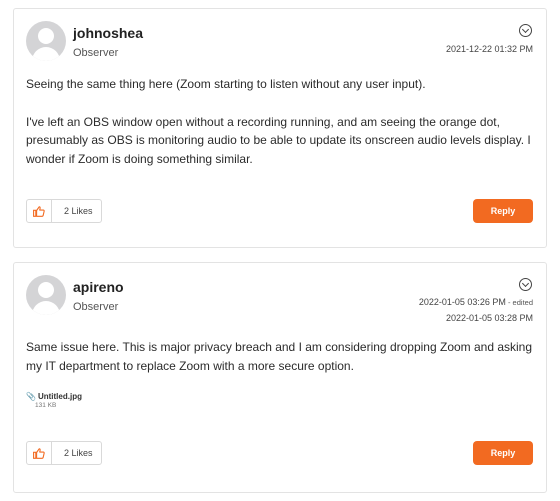 The width and height of the screenshot is (560, 501). I want to click on post-date-text: 2022-01-05 03:26 PM, so click(462, 302).